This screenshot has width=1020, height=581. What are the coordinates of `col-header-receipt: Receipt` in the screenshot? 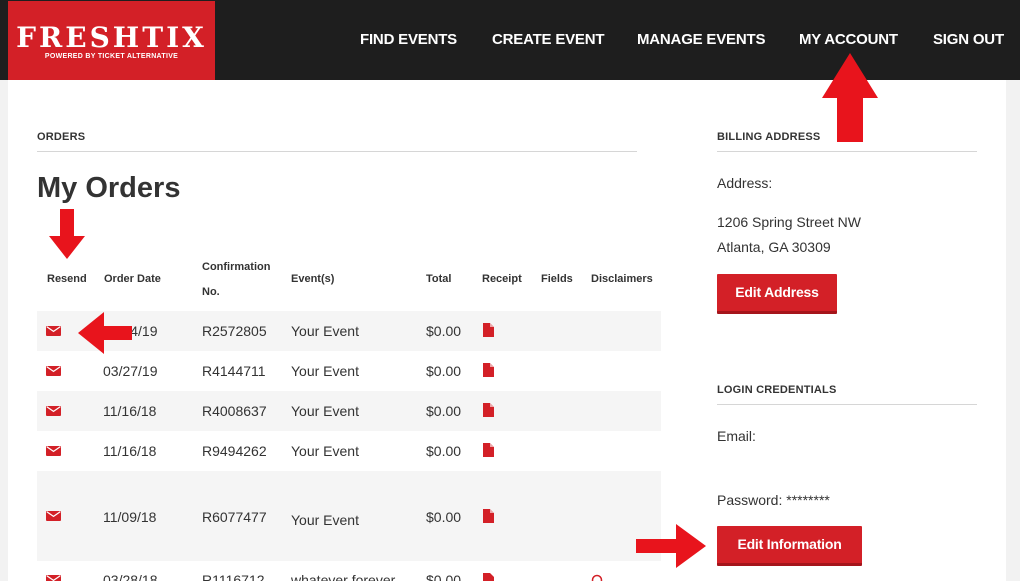 It's located at (502, 279).